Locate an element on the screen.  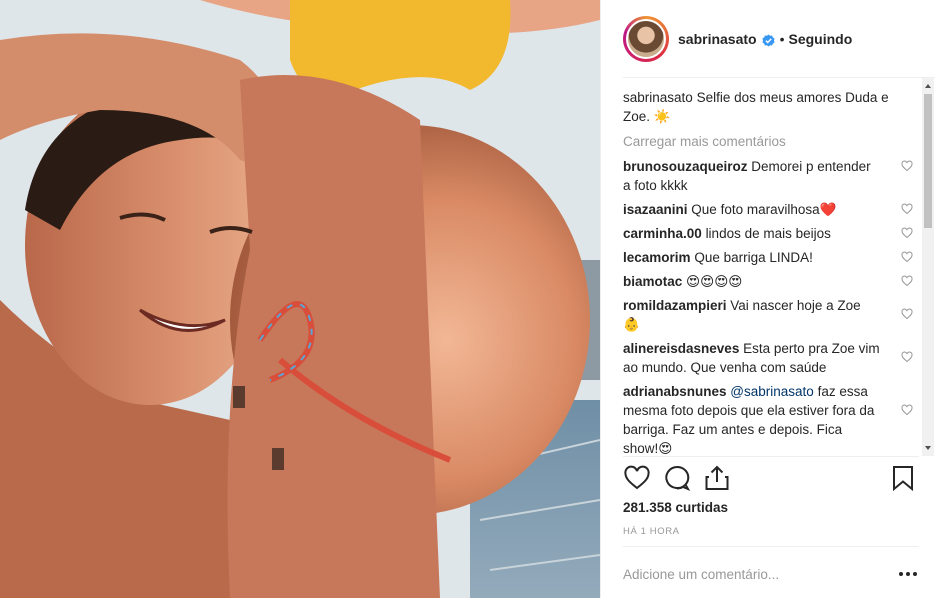
more-dots-icon is located at coordinates (908, 574).